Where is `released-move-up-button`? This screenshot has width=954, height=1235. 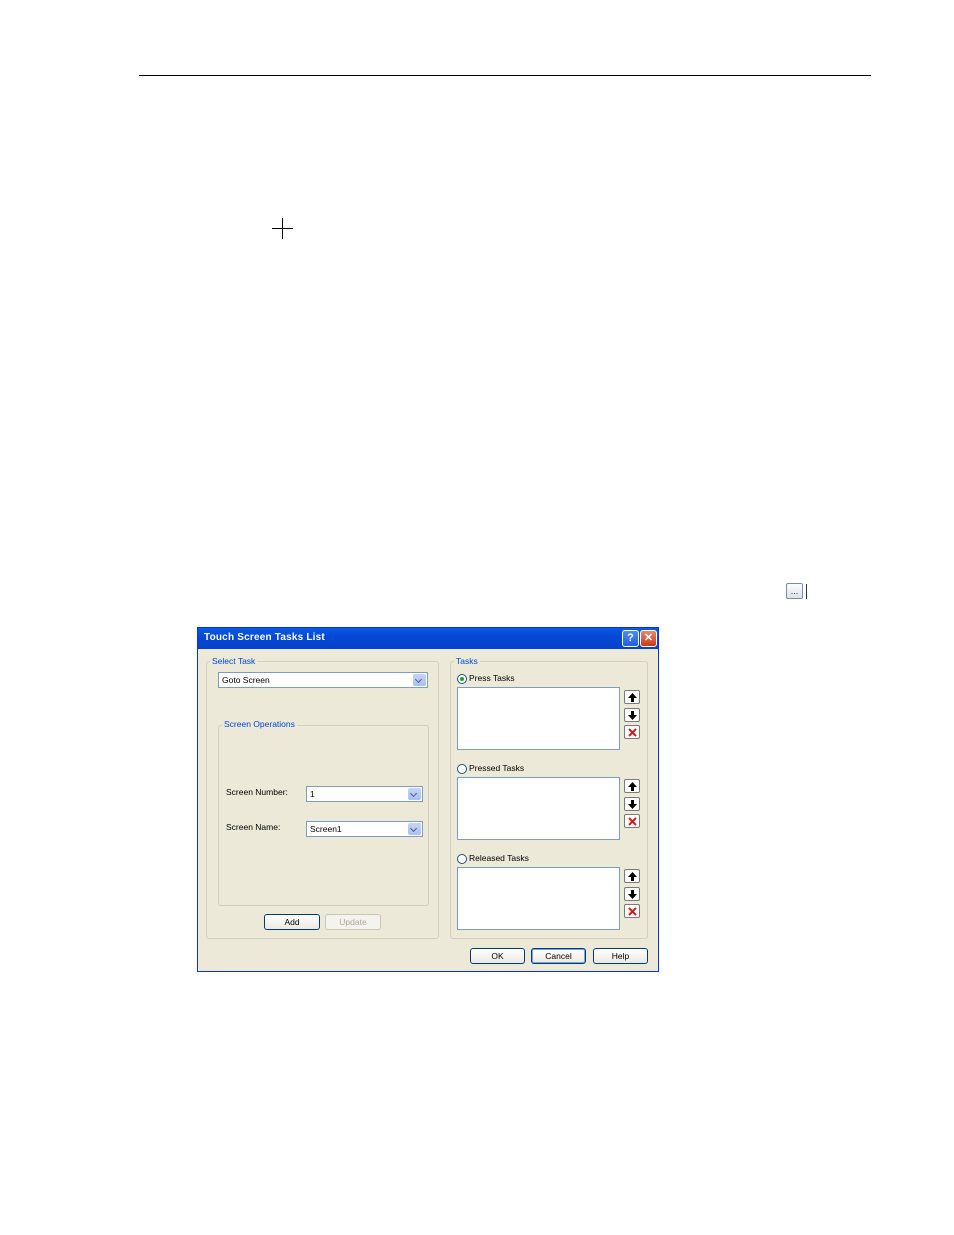
released-move-up-button is located at coordinates (632, 876).